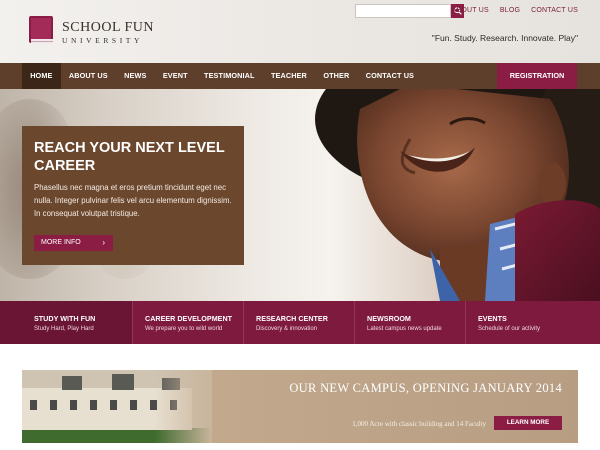 This screenshot has width=600, height=450. What do you see at coordinates (554, 10) in the screenshot?
I see `top-link-contact: CONTACT US` at bounding box center [554, 10].